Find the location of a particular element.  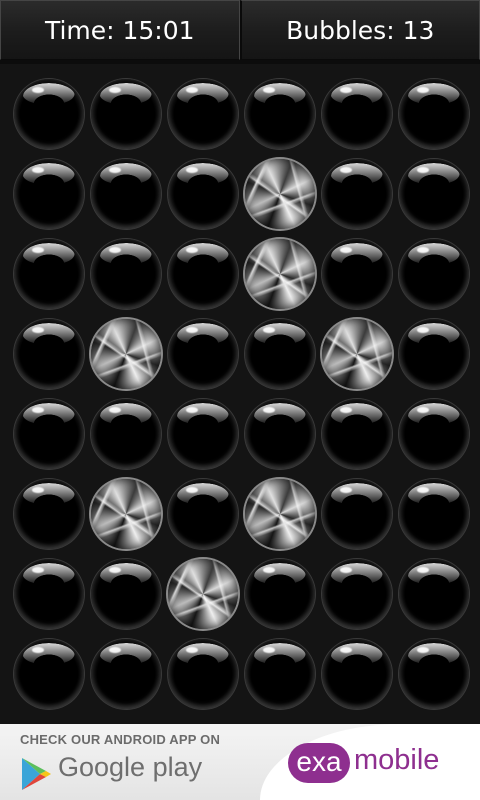

status-bar: Time: 15:01 Bubbles: 13 is located at coordinates (240, 32).